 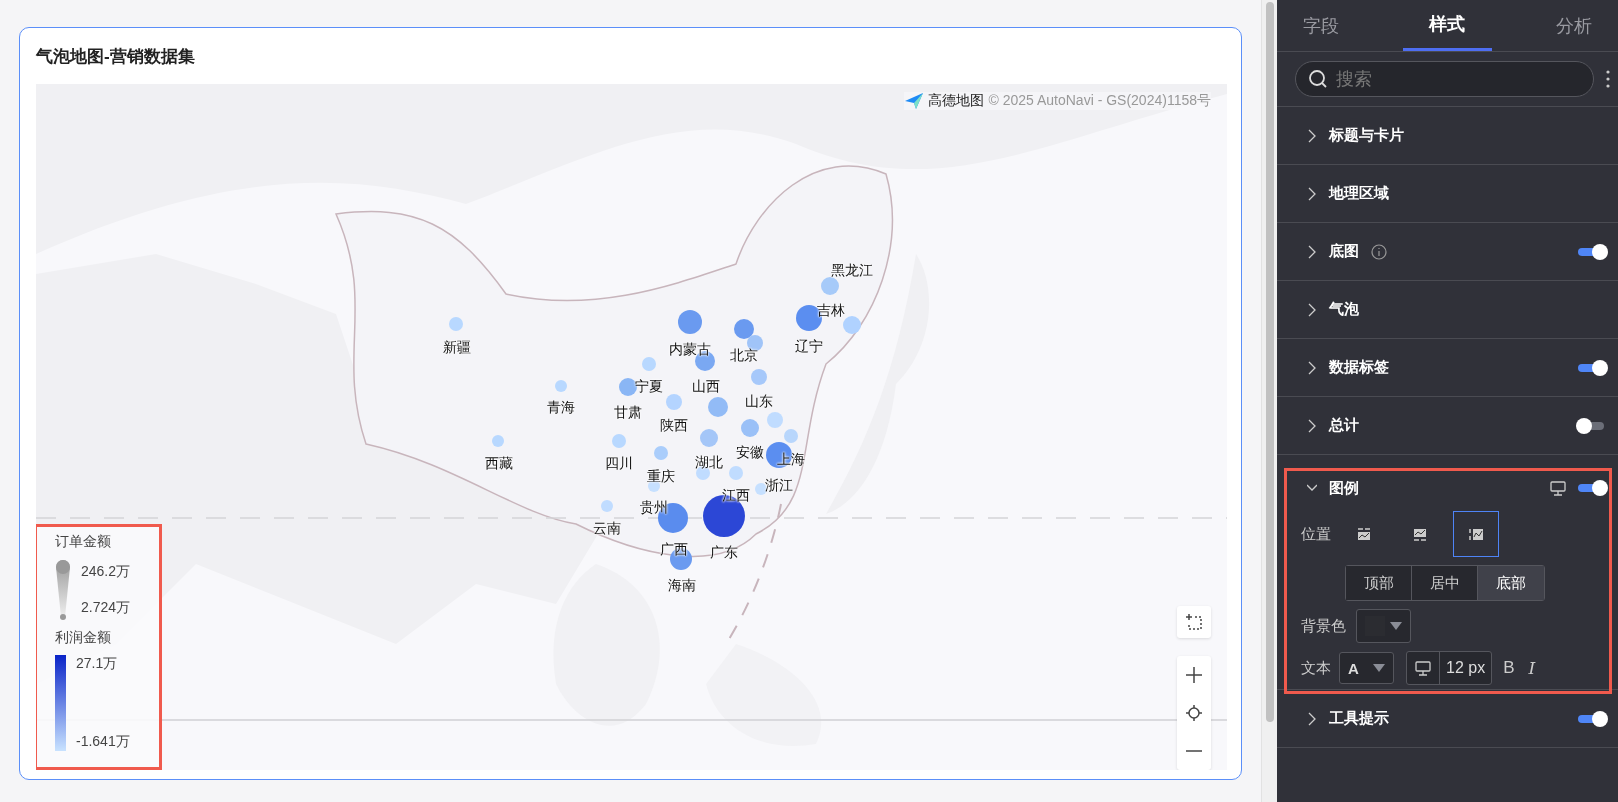 I want to click on tab: 样式, so click(x=1447, y=25).